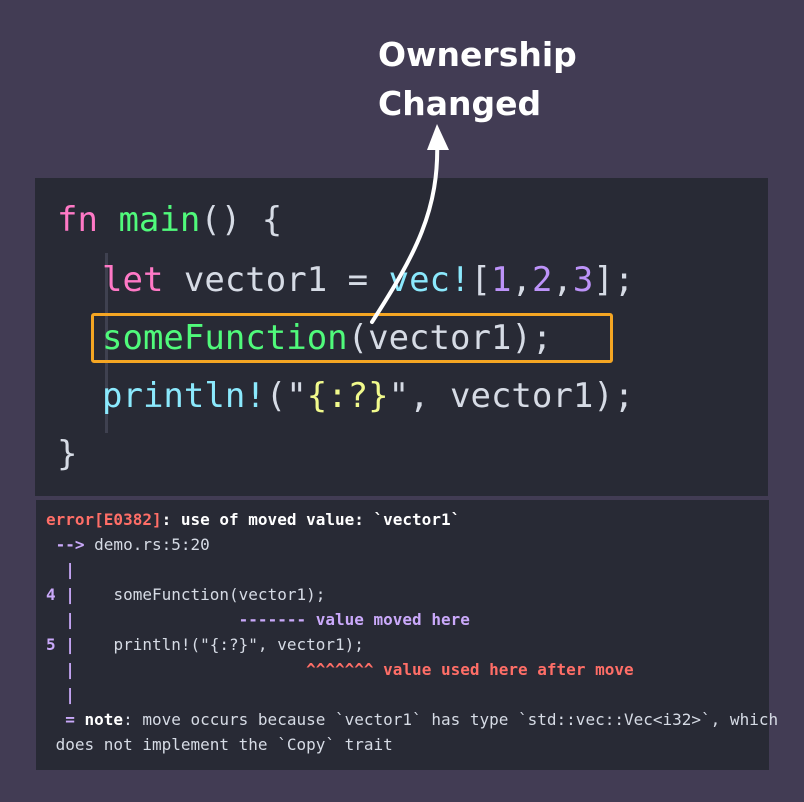  I want to click on note-equals: =, so click(65, 719).